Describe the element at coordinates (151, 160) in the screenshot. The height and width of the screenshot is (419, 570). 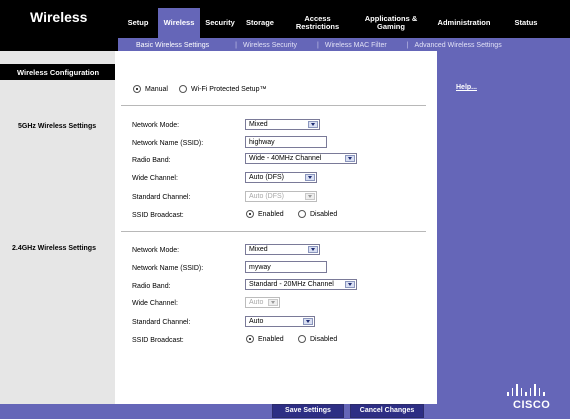
I see `label-radio-band-5ghz: Radio Band:` at that location.